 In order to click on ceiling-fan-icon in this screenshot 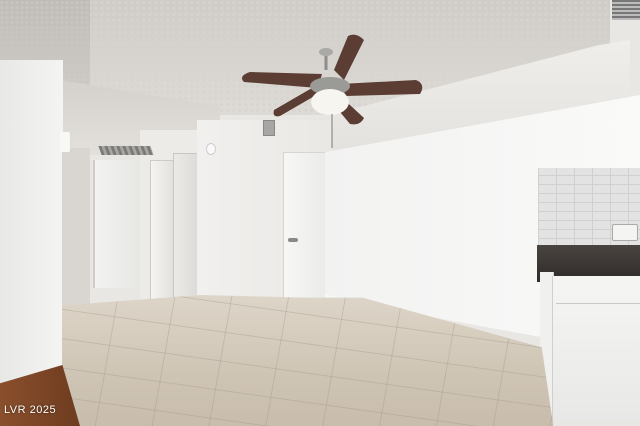, I will do `click(332, 91)`.